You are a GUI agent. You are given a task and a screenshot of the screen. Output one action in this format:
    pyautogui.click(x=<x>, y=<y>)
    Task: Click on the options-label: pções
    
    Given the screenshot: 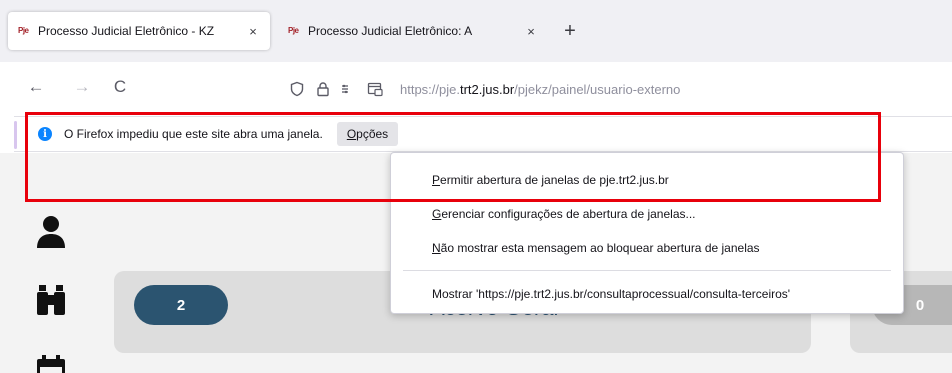 What is the action you would take?
    pyautogui.click(x=372, y=134)
    